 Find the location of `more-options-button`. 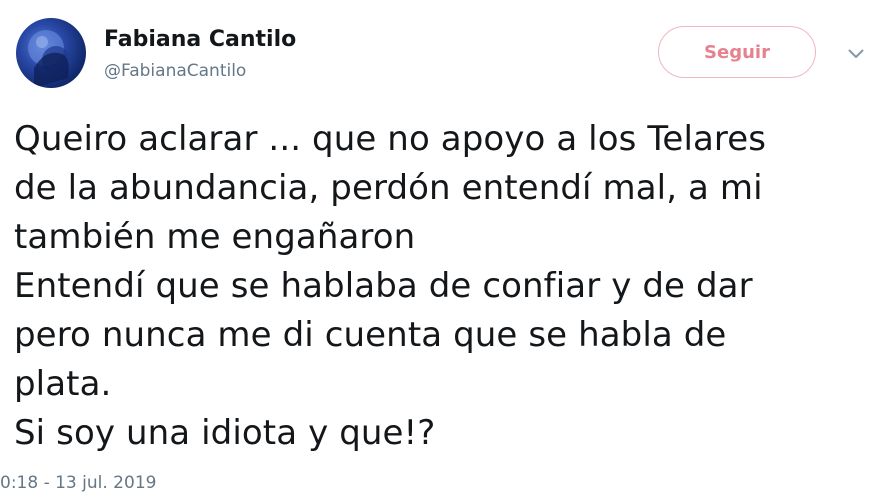

more-options-button is located at coordinates (856, 54).